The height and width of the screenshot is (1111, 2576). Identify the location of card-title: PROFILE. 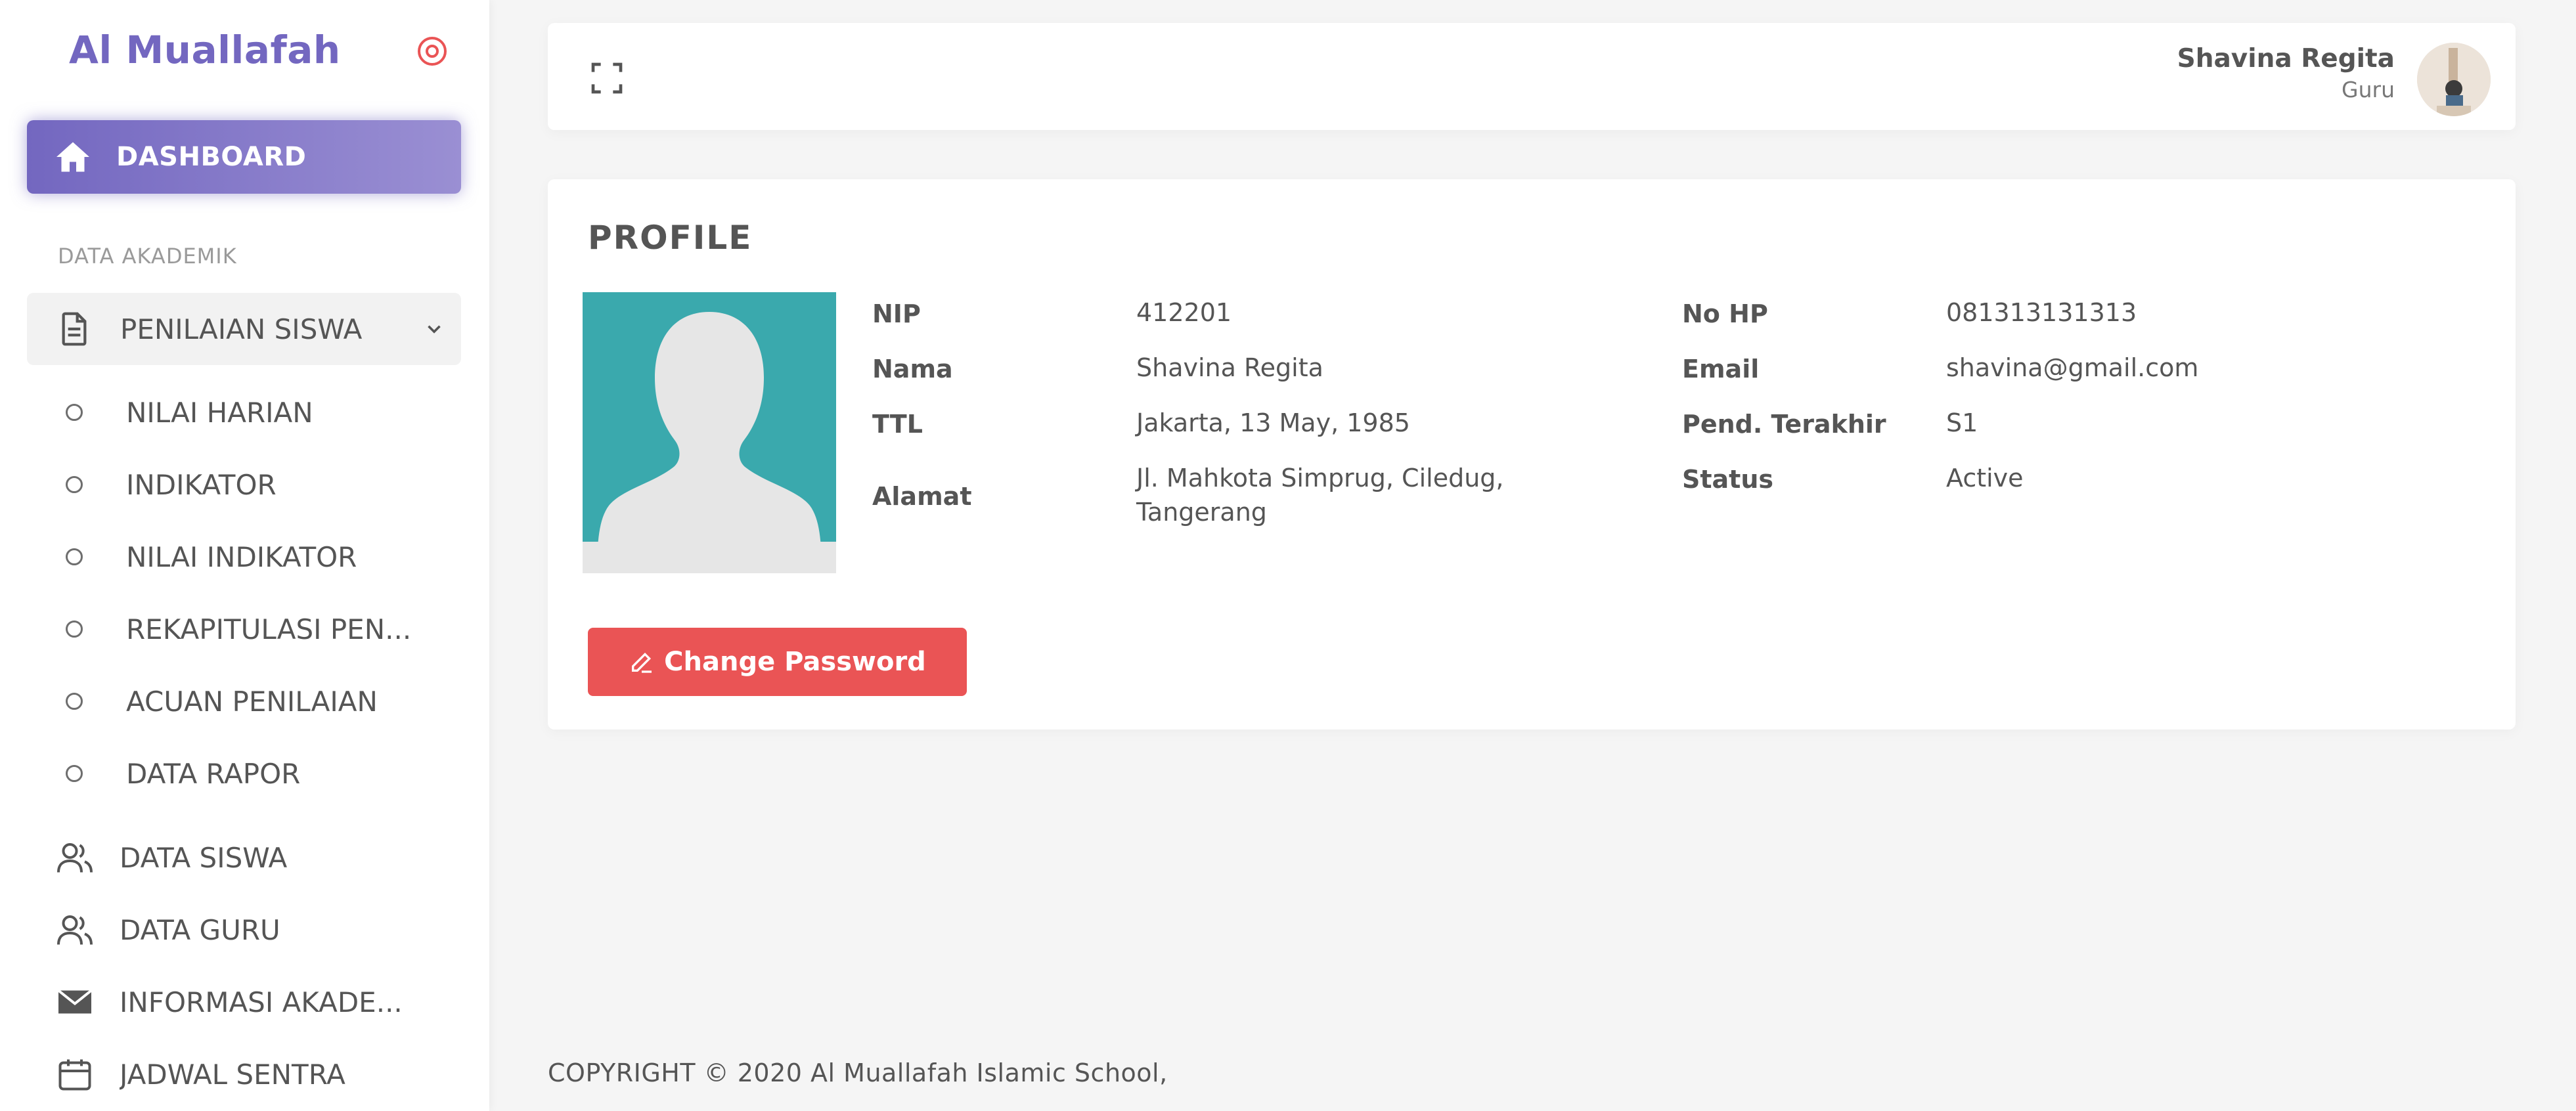
(670, 238).